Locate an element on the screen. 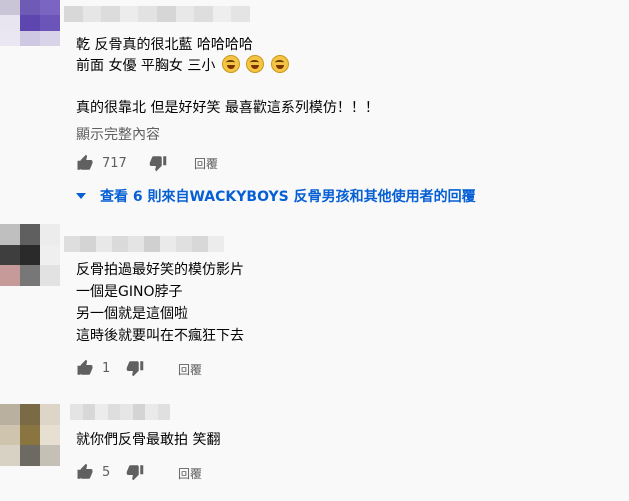  comment-actions: 717 is located at coordinates (121, 163).